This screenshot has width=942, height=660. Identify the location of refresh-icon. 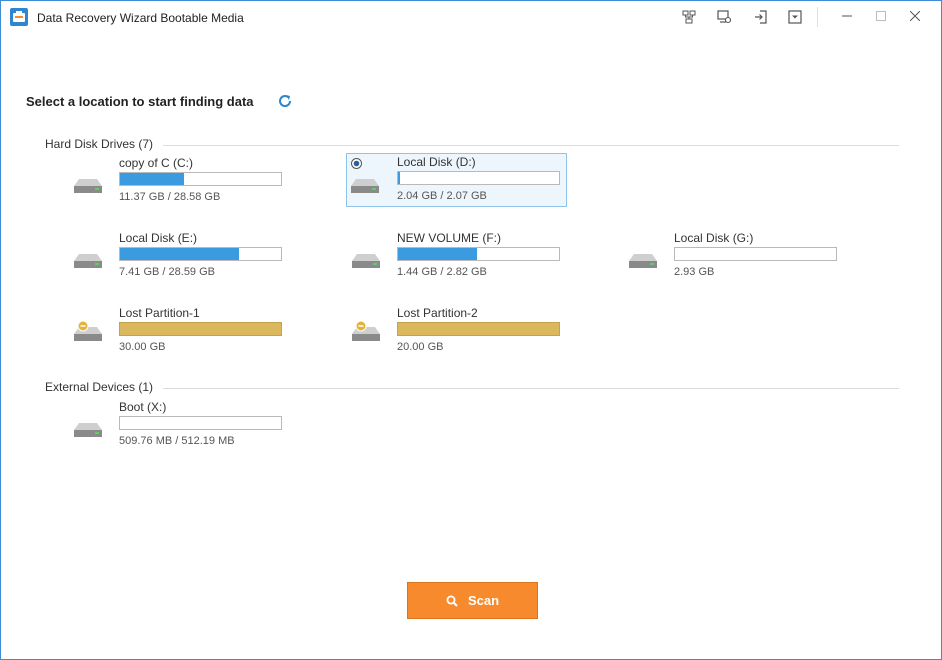
(285, 101).